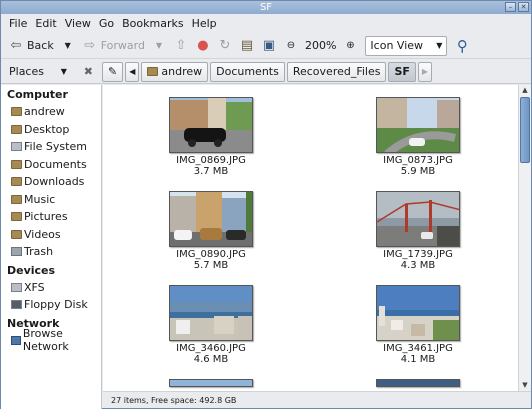 Image resolution: width=532 pixels, height=409 pixels. Describe the element at coordinates (54, 182) in the screenshot. I see `sidebar-item-label: Downloads` at that location.